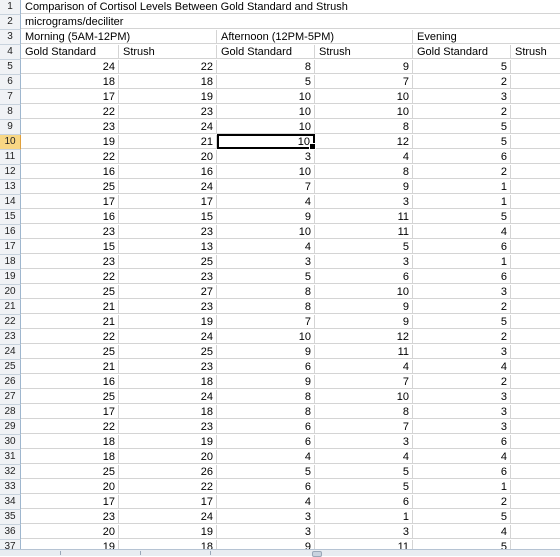  I want to click on column-header-gold-standard: Gold Standard, so click(462, 52).